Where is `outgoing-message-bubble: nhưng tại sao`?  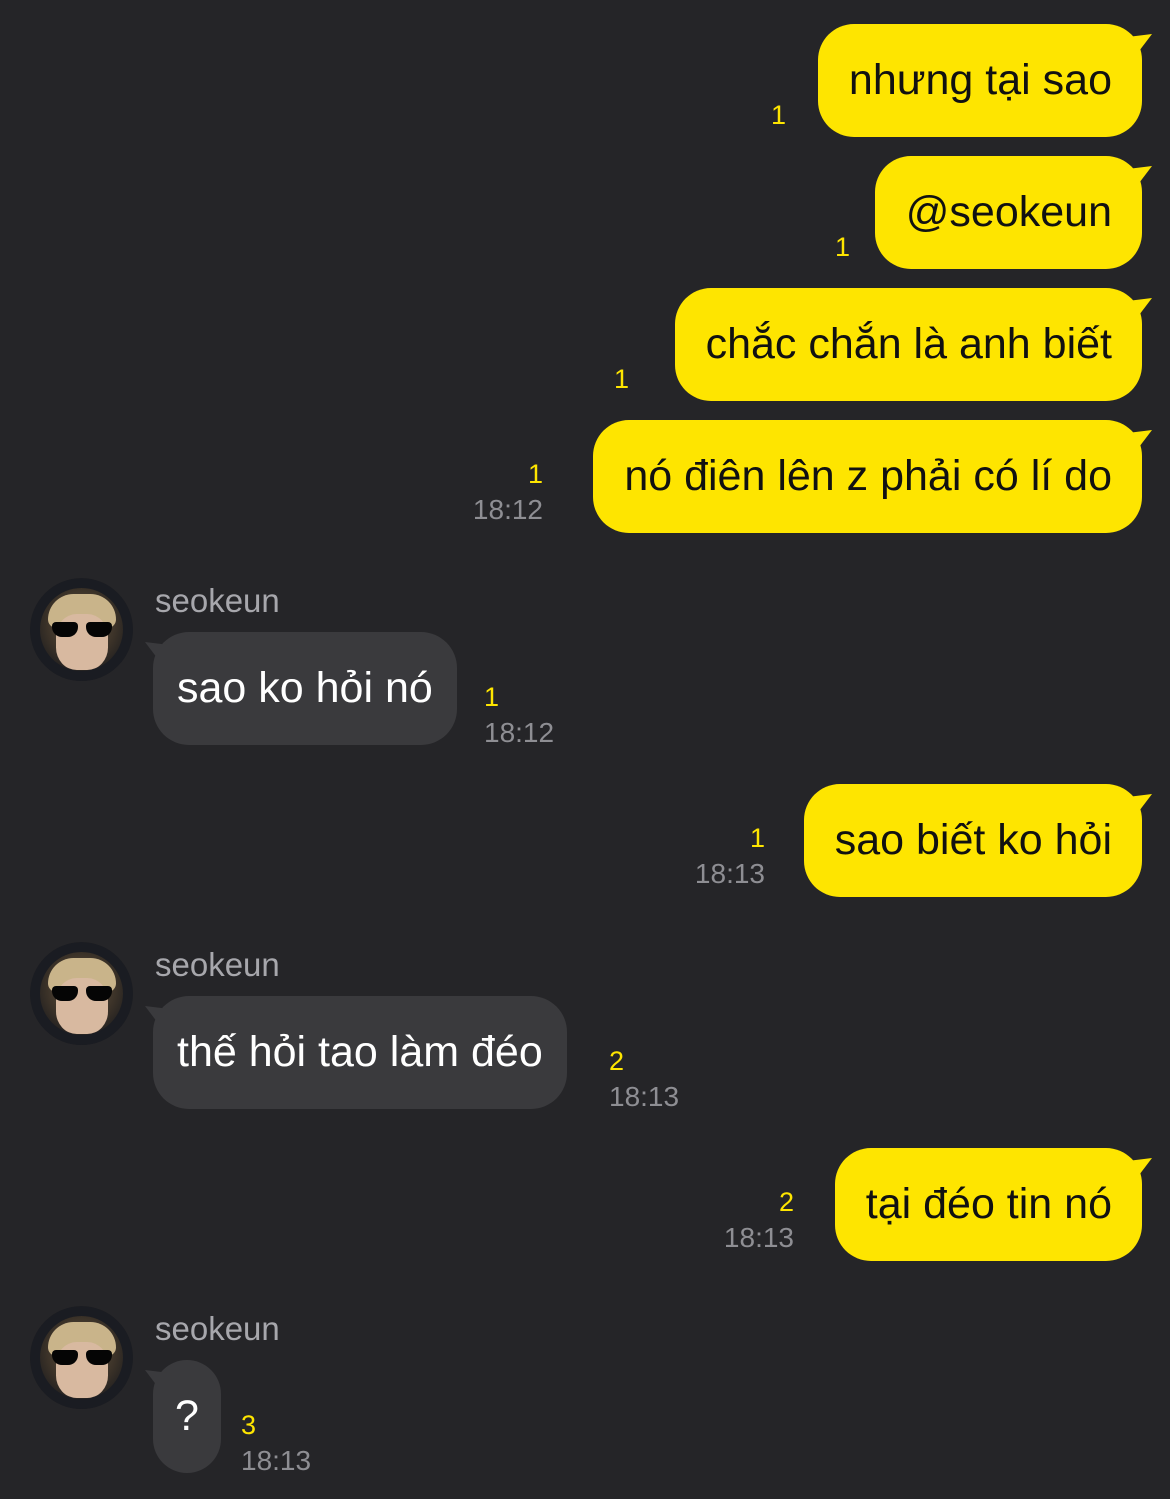 outgoing-message-bubble: nhưng tại sao is located at coordinates (979, 80).